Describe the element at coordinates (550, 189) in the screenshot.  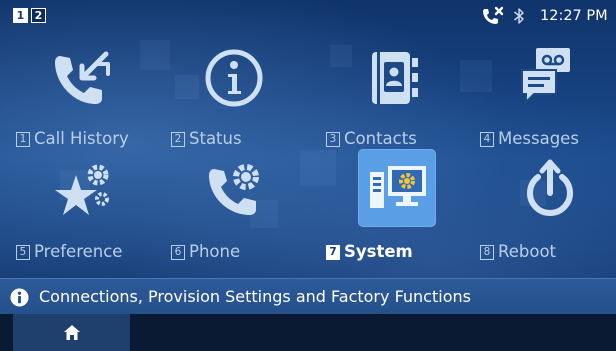
I see `power-reboot-icon` at that location.